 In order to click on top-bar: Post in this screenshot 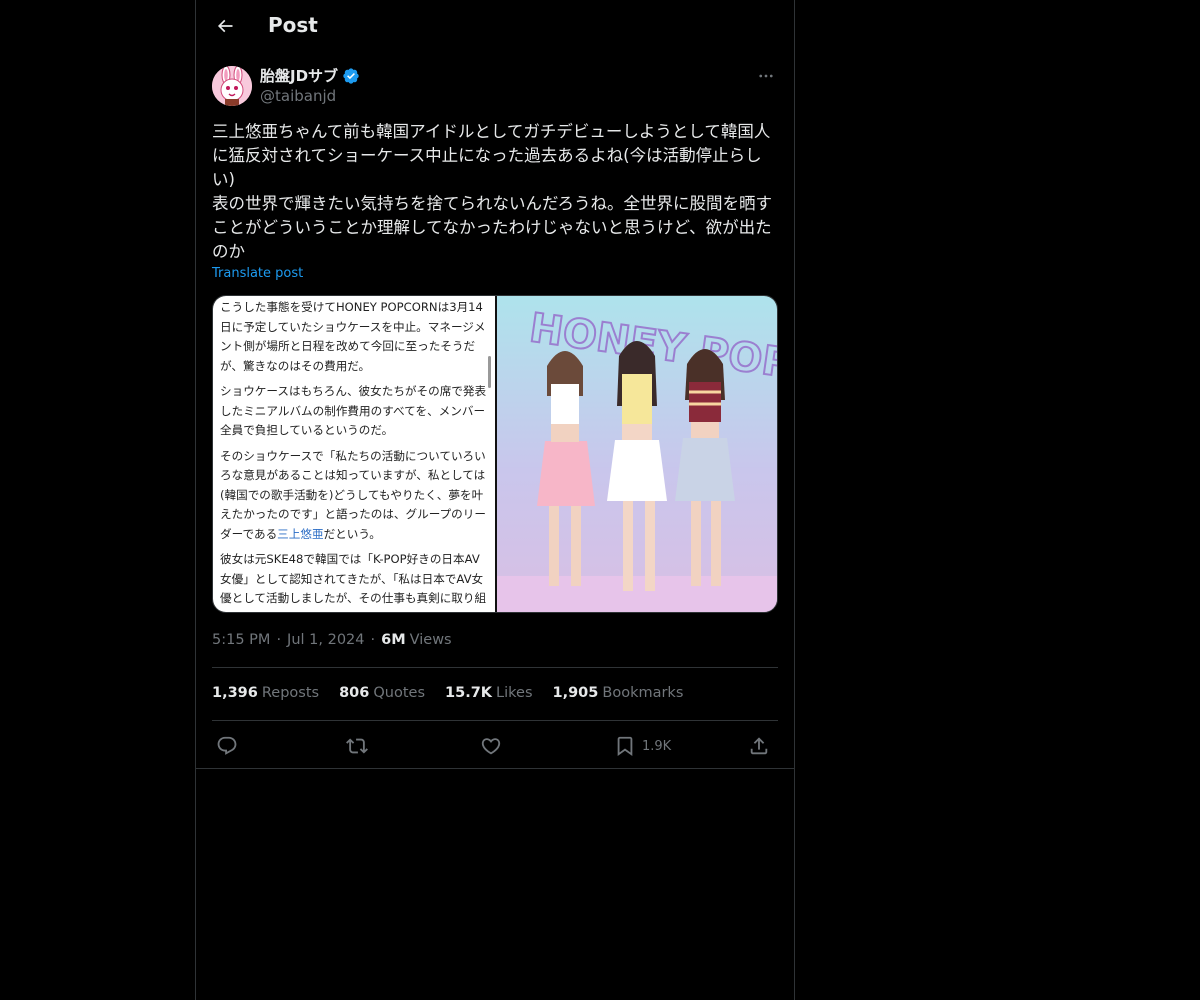, I will do `click(495, 26)`.